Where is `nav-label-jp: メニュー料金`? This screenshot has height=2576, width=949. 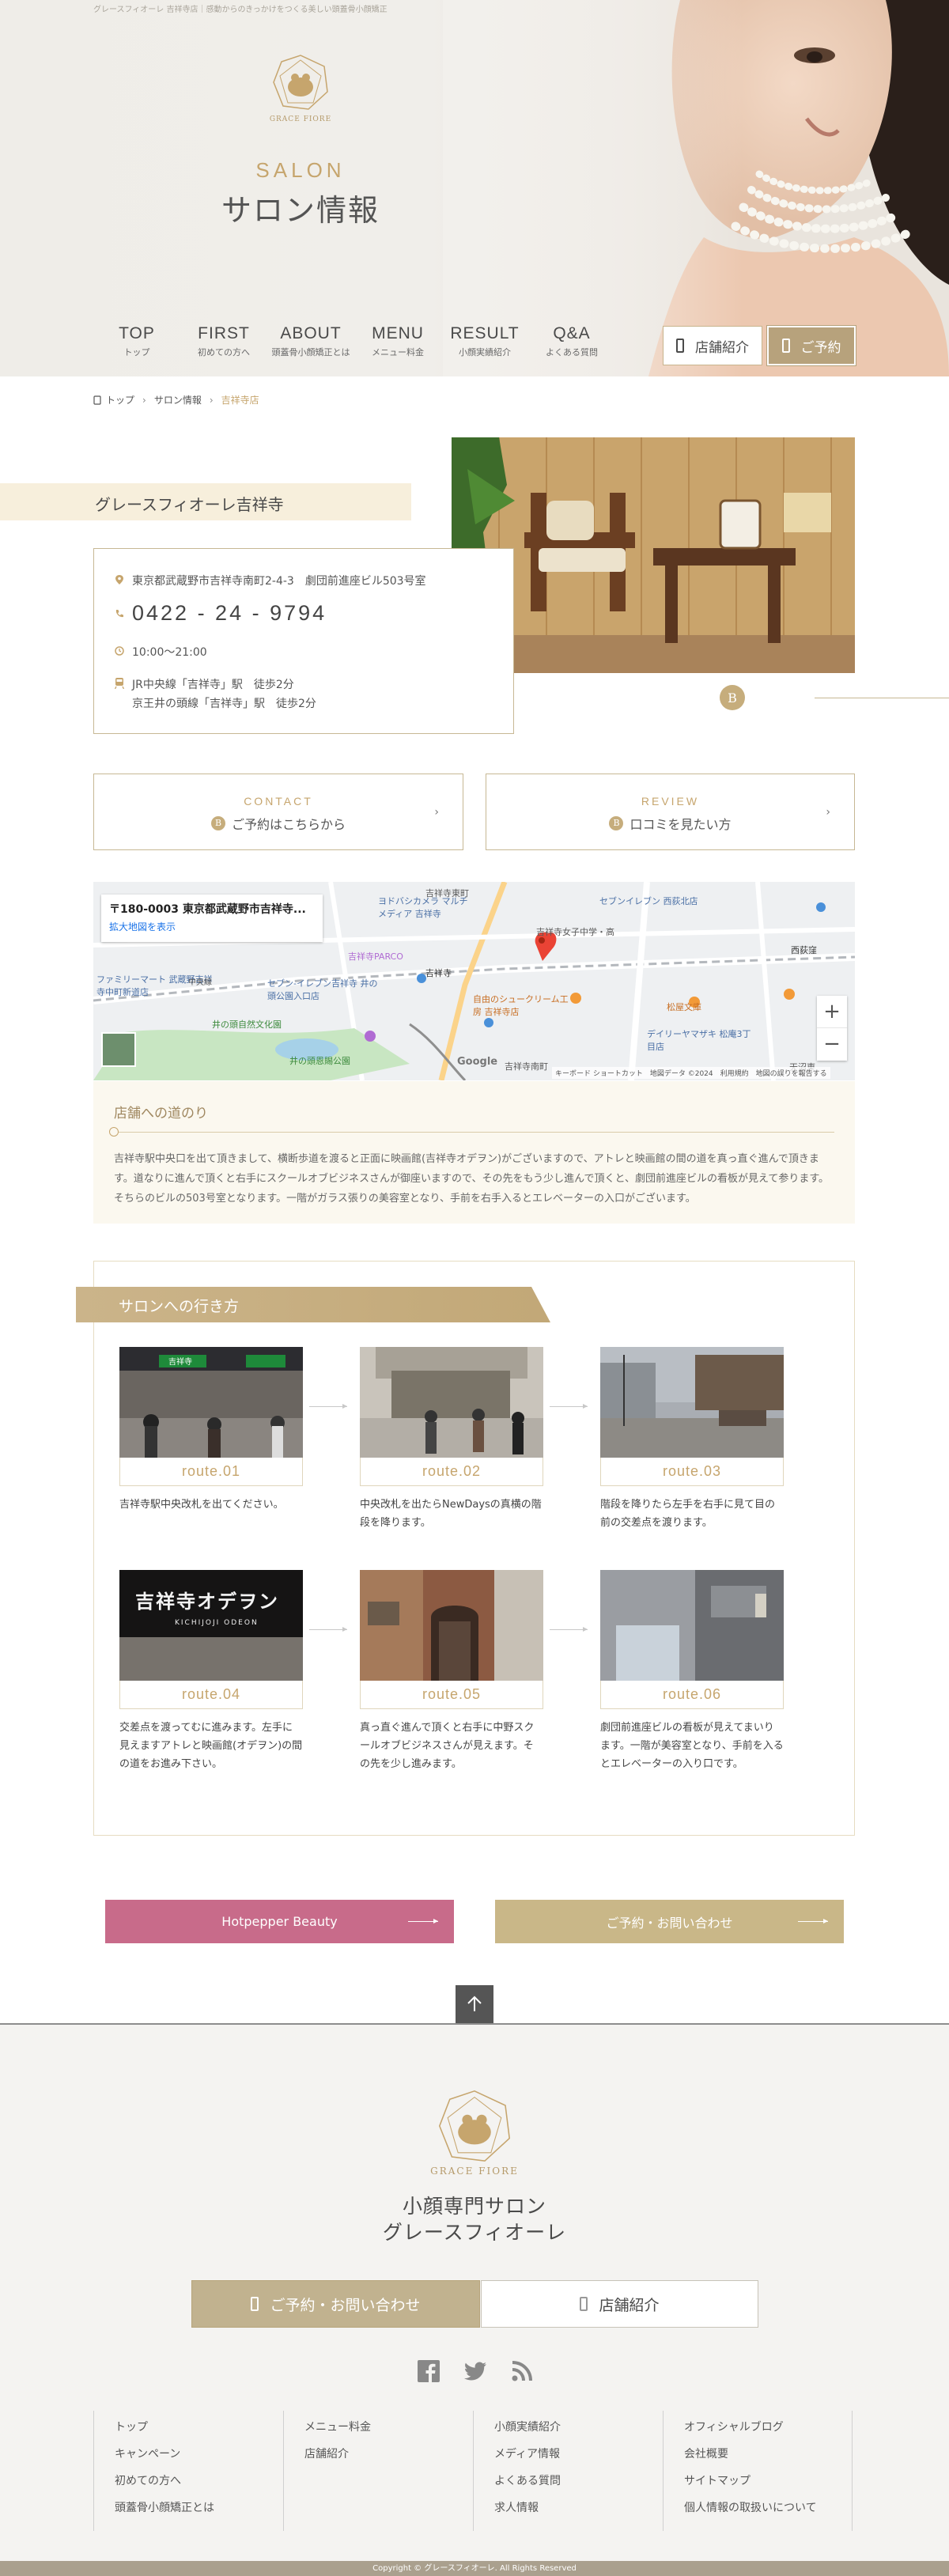 nav-label-jp: メニュー料金 is located at coordinates (398, 352).